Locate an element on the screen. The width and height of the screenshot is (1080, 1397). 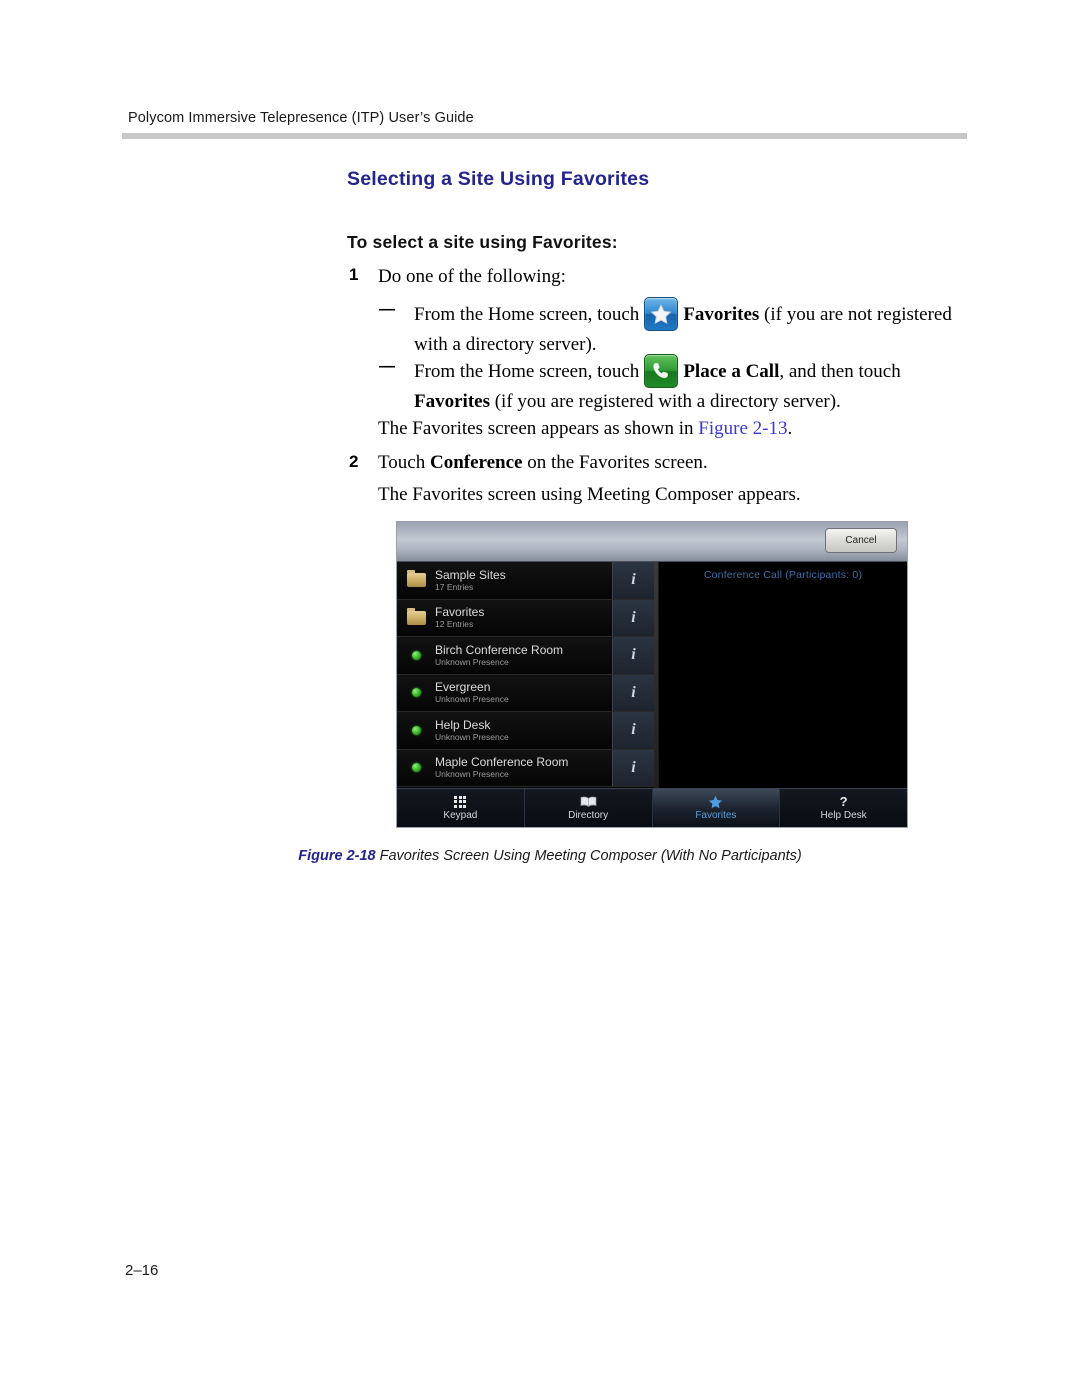
list-item-text: Evergreen Unknown Presence is located at coordinates (523, 692).